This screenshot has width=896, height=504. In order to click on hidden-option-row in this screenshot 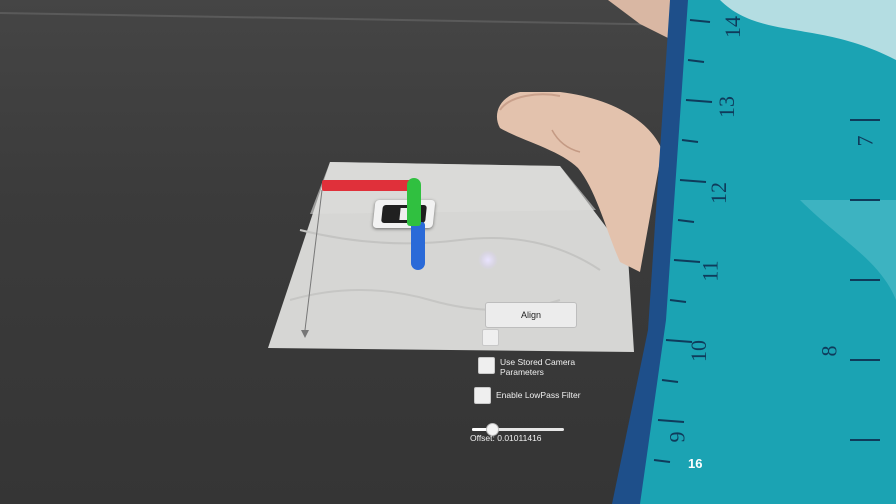, I will do `click(493, 337)`.